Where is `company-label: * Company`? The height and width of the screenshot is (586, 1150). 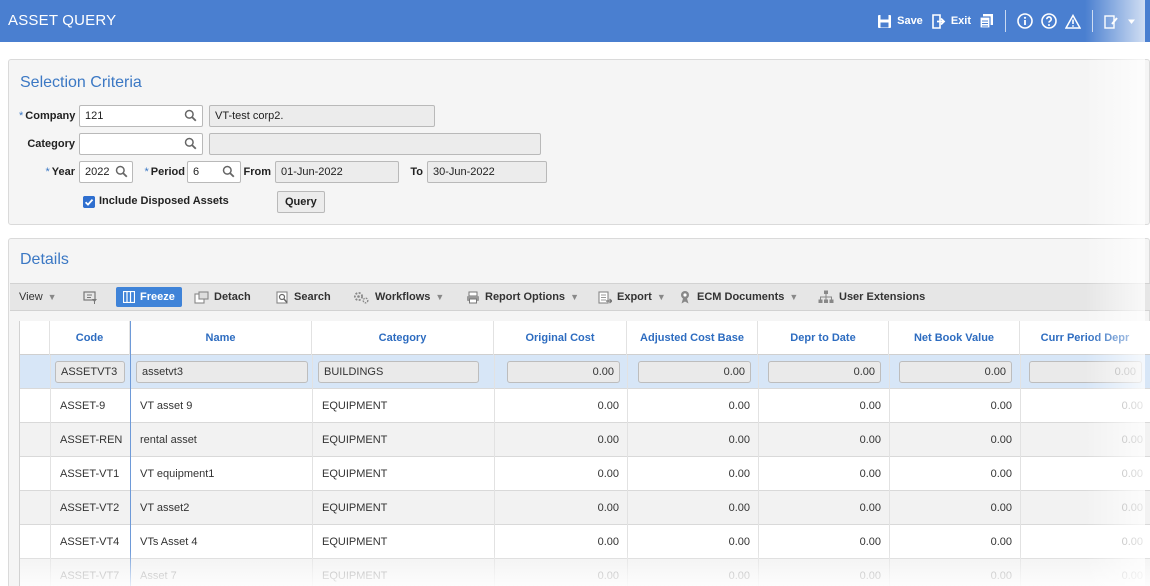
company-label: * Company is located at coordinates (47, 116).